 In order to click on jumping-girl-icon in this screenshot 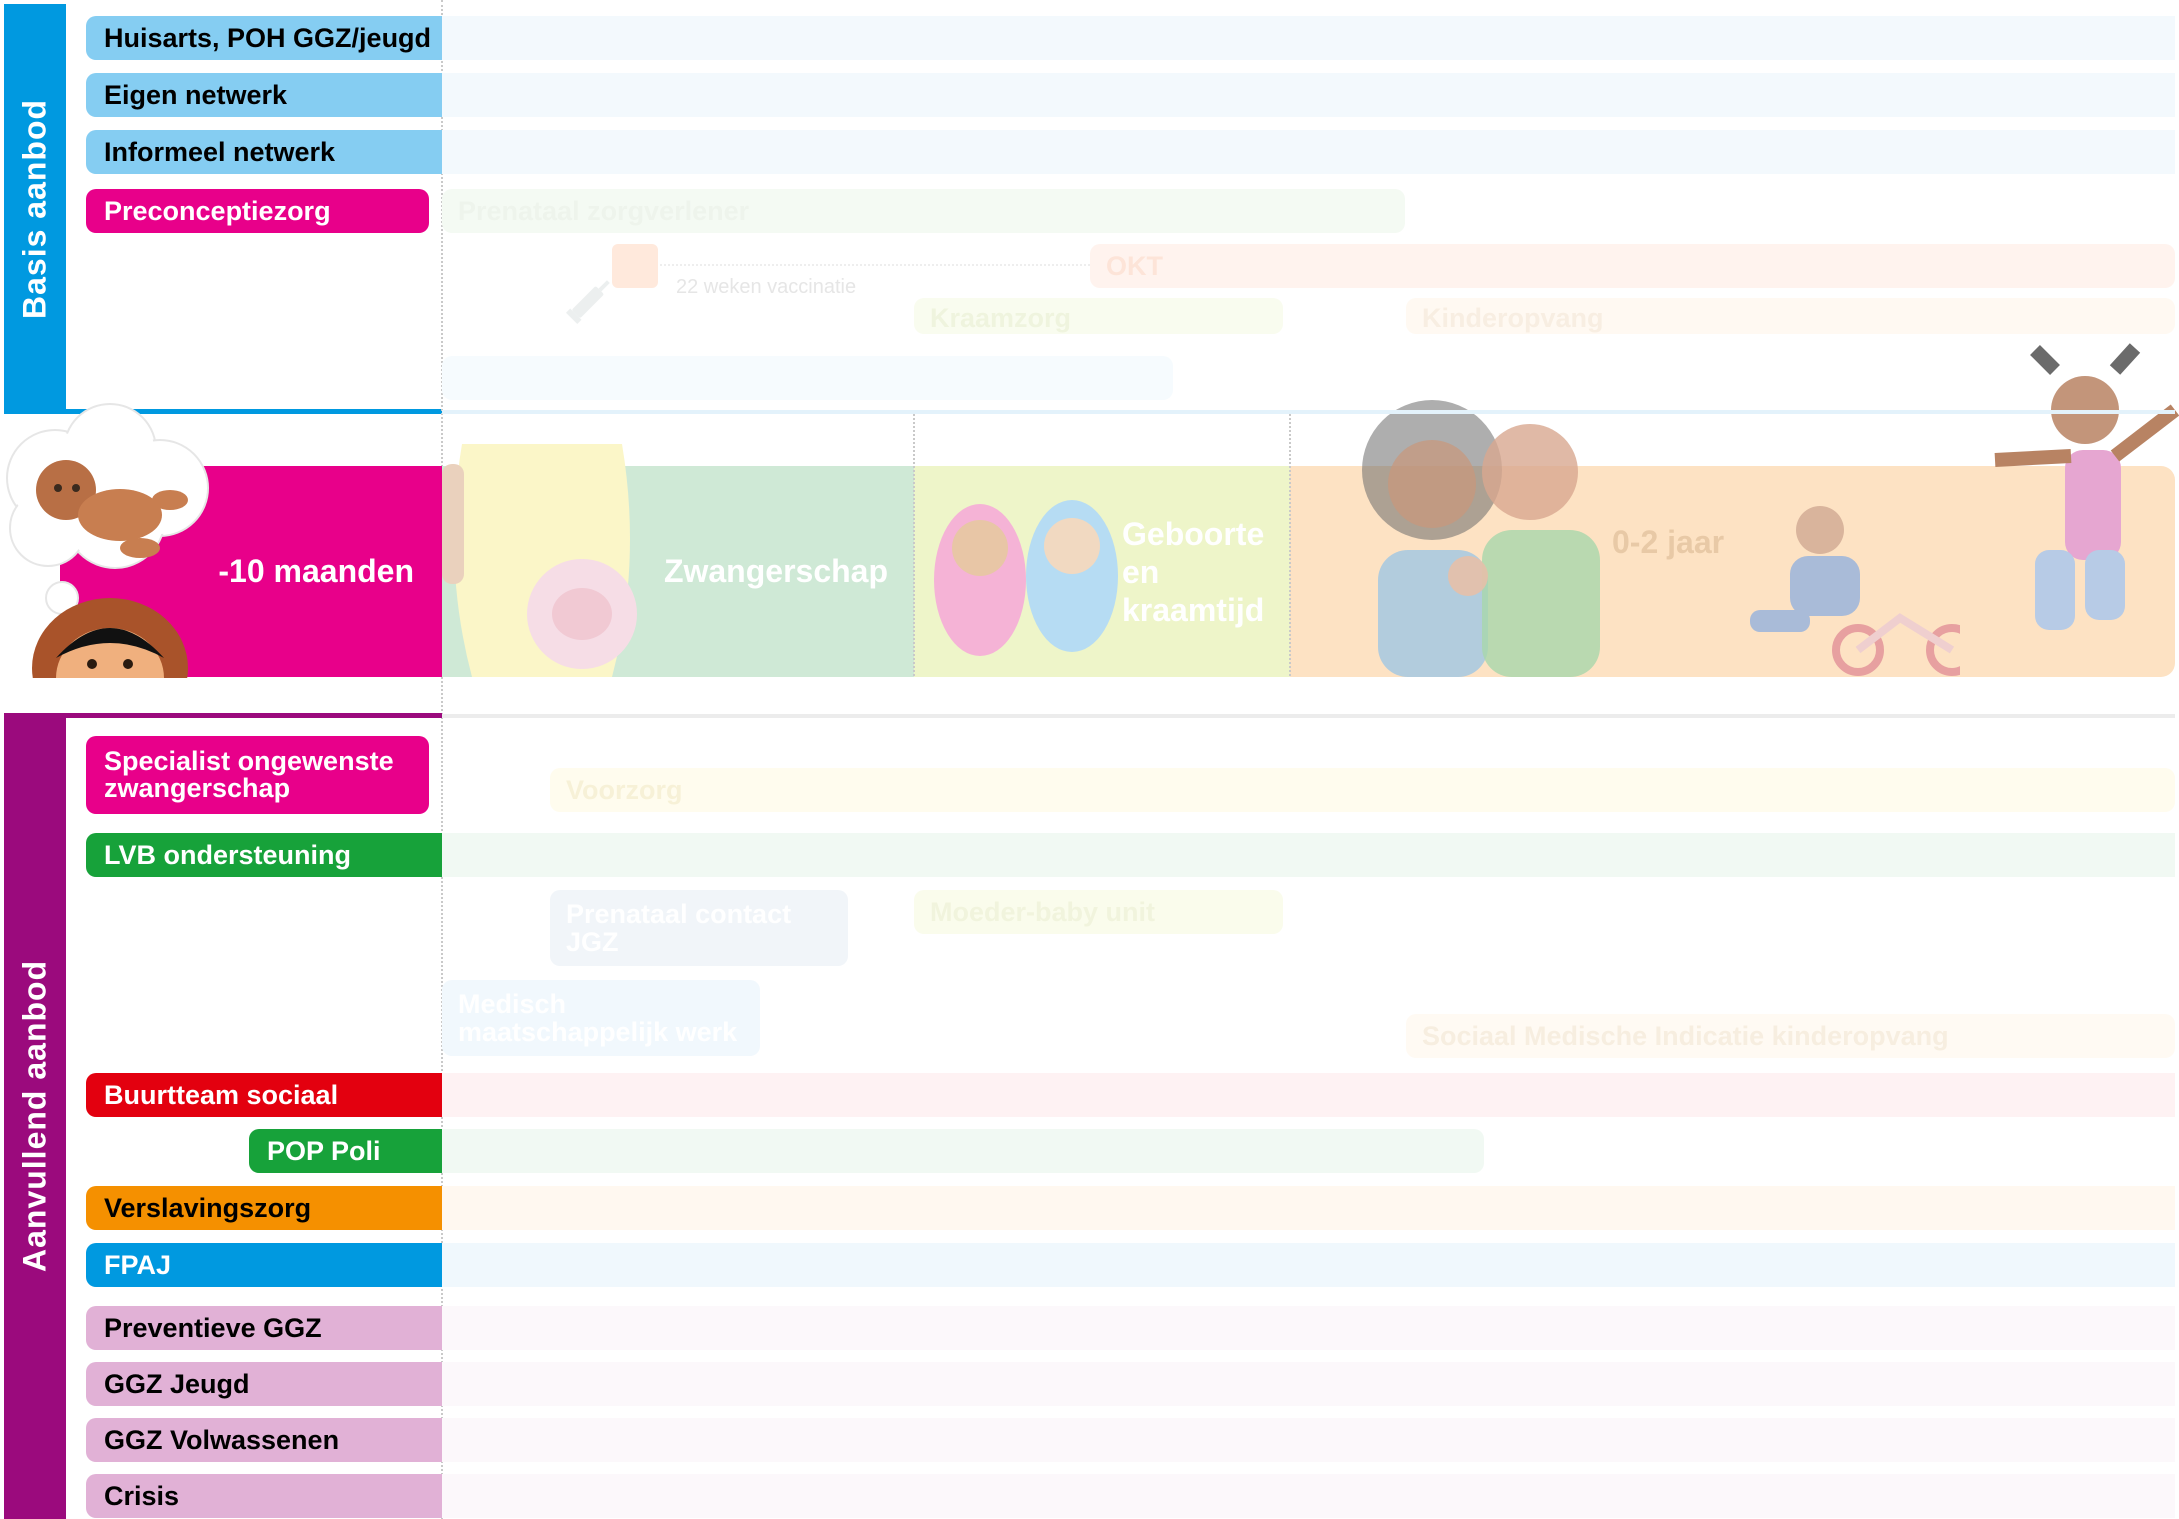, I will do `click(2077, 500)`.